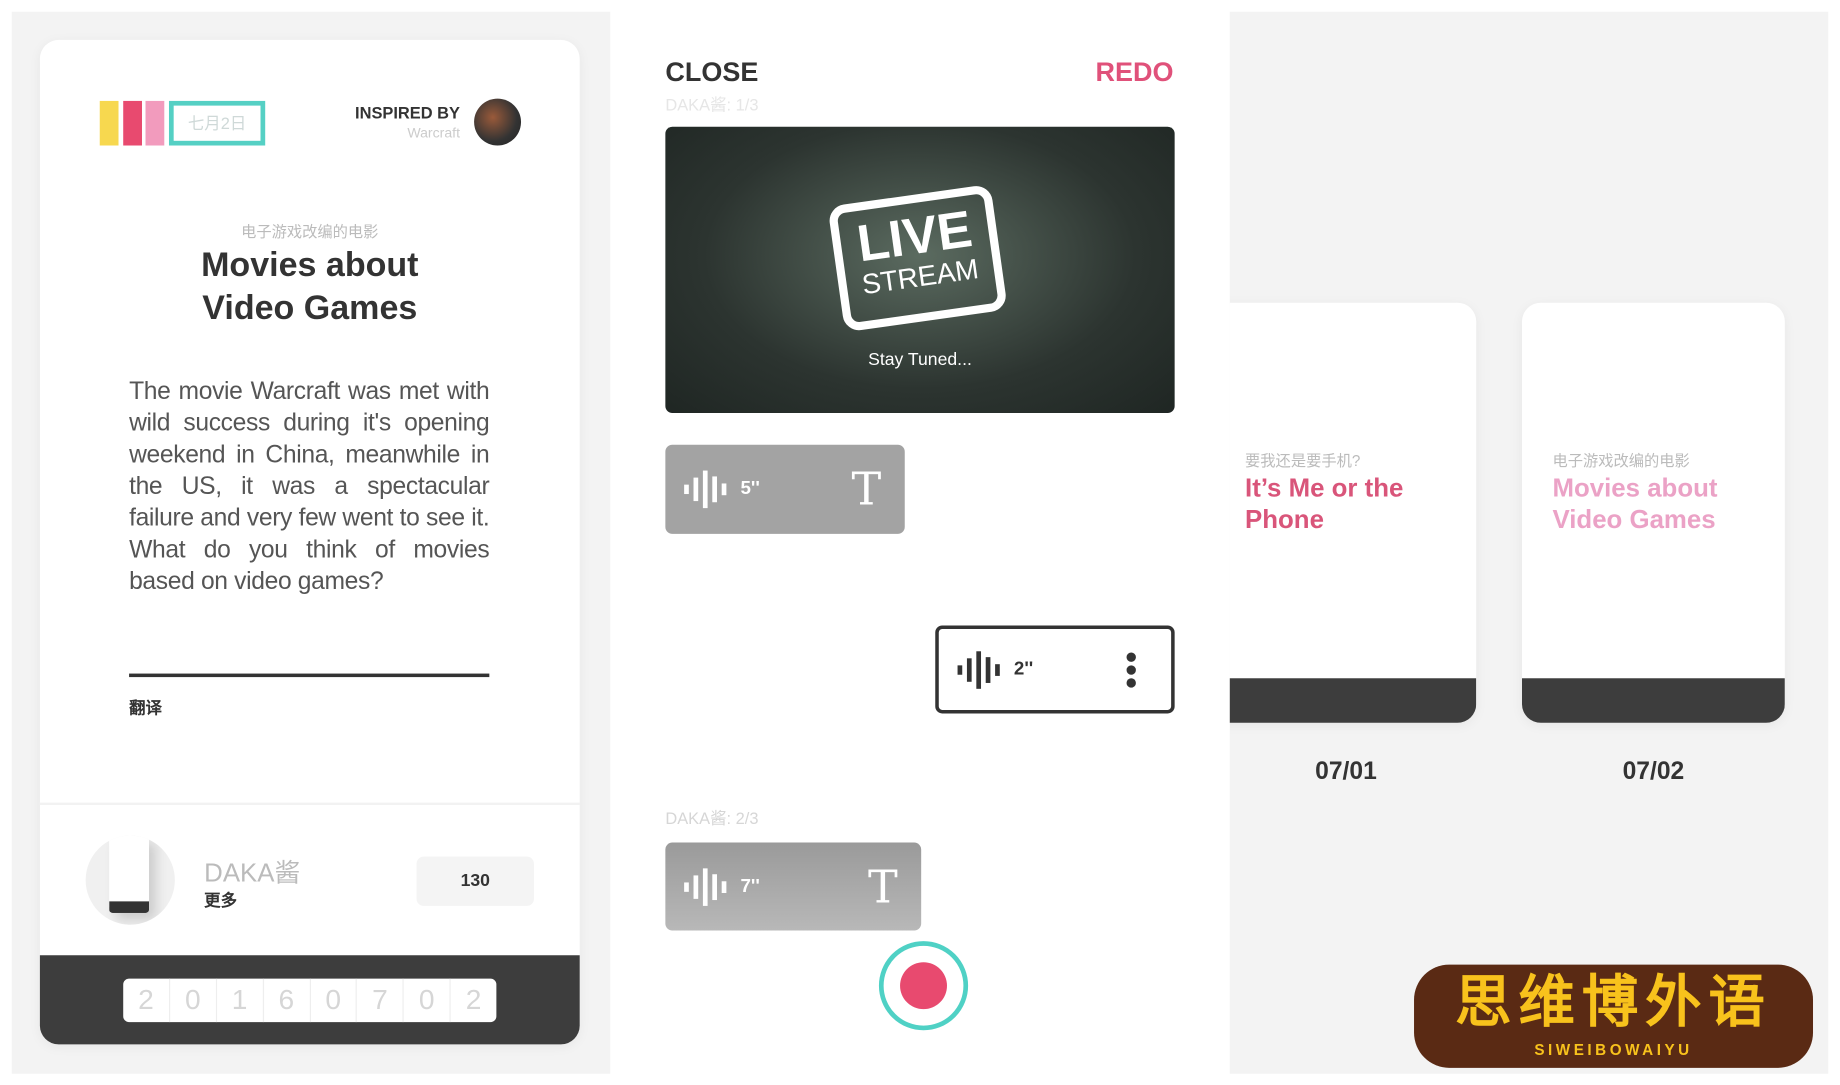 The image size is (1840, 1085). Describe the element at coordinates (917, 258) in the screenshot. I see `tv-icon: LIVE STREAM` at that location.